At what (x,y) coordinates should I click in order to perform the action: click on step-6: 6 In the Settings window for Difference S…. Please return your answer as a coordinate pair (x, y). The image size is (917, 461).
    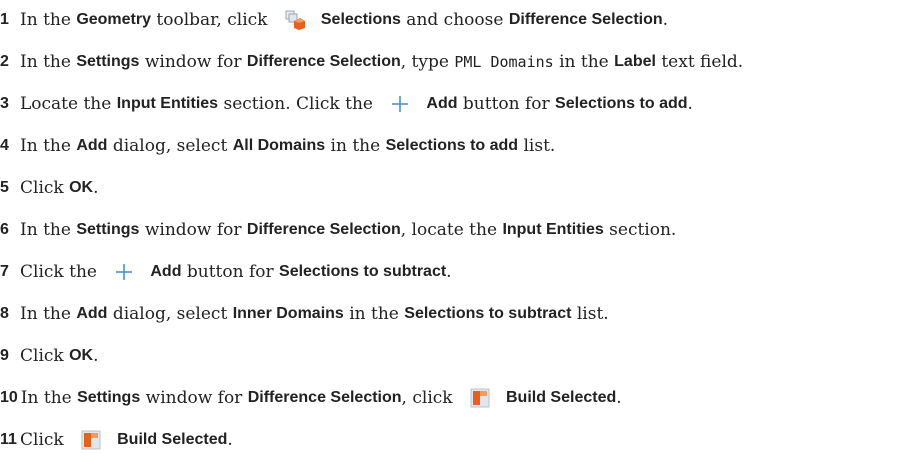
    Looking at the image, I should click on (458, 230).